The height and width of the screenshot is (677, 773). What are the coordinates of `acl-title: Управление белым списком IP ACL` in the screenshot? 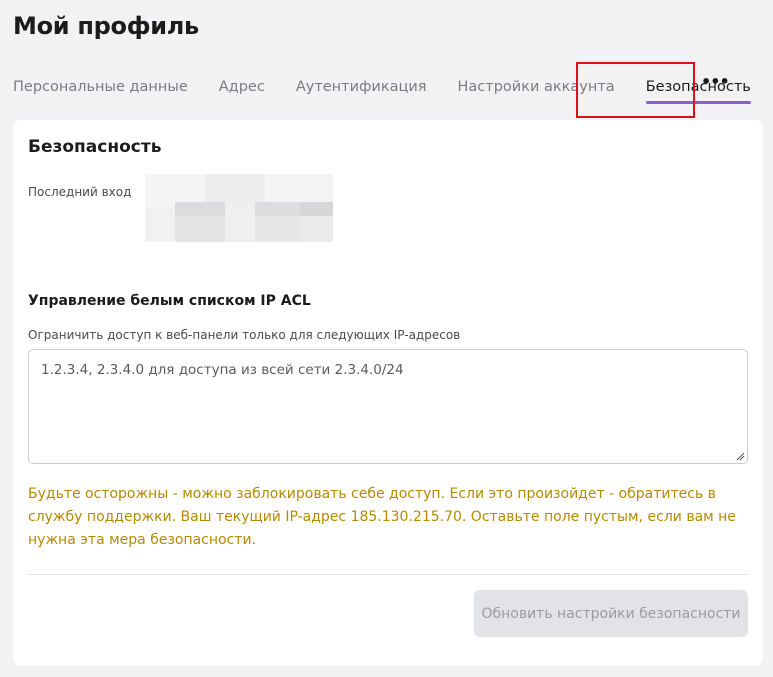 It's located at (169, 301).